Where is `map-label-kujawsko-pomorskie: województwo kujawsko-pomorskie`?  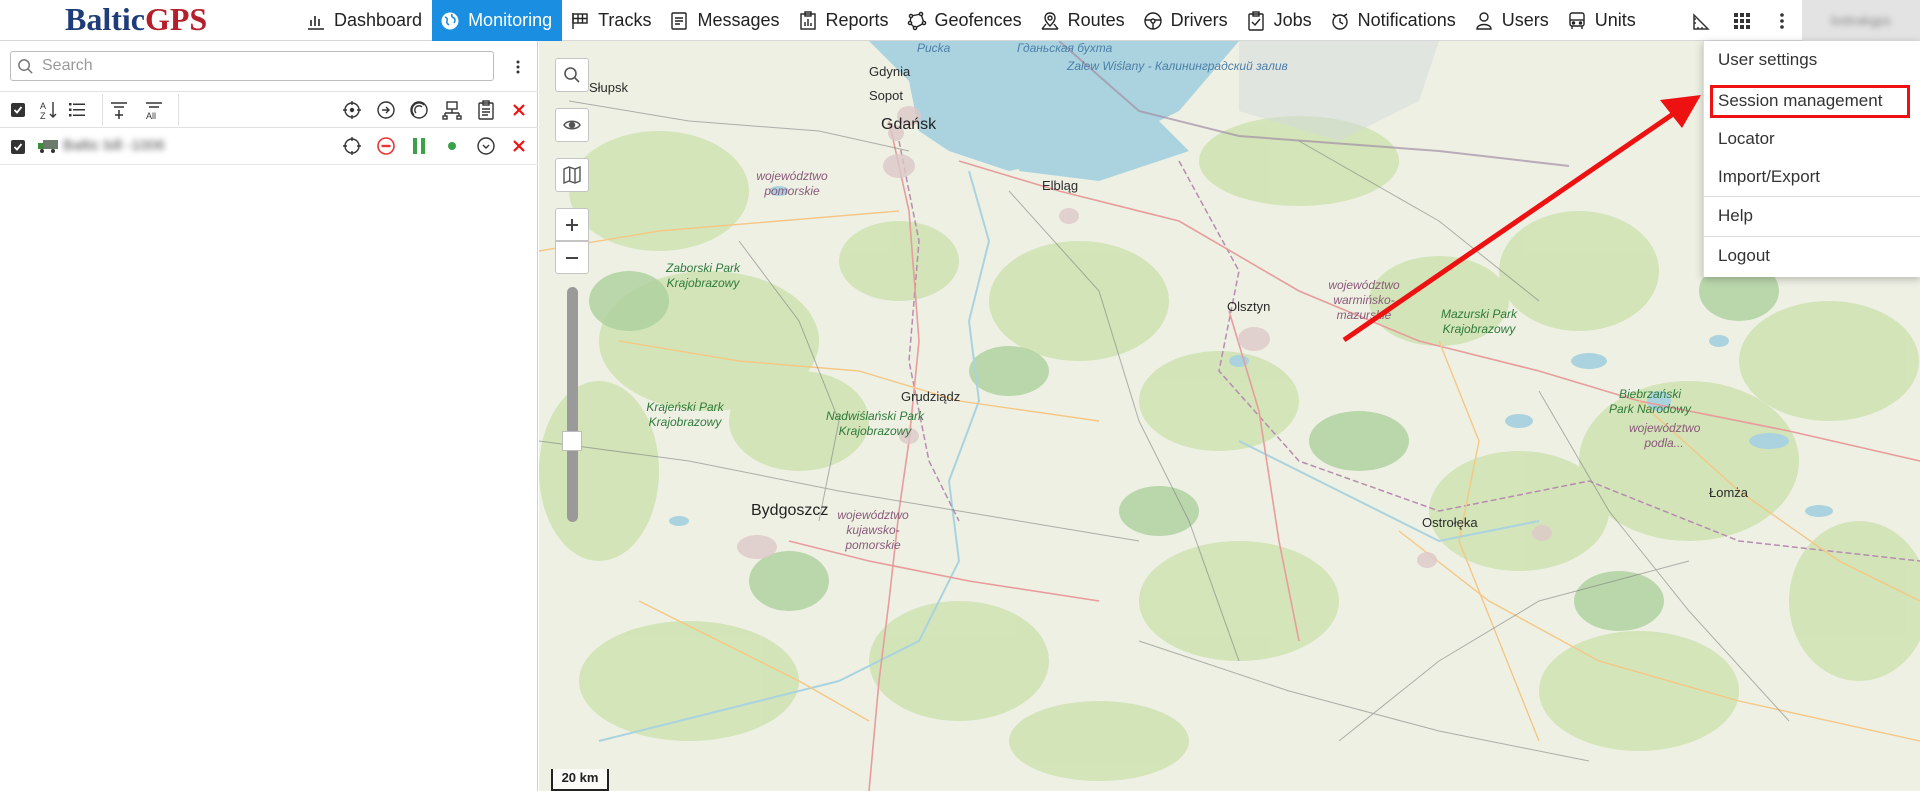 map-label-kujawsko-pomorskie: województwo kujawsko-pomorskie is located at coordinates (873, 530).